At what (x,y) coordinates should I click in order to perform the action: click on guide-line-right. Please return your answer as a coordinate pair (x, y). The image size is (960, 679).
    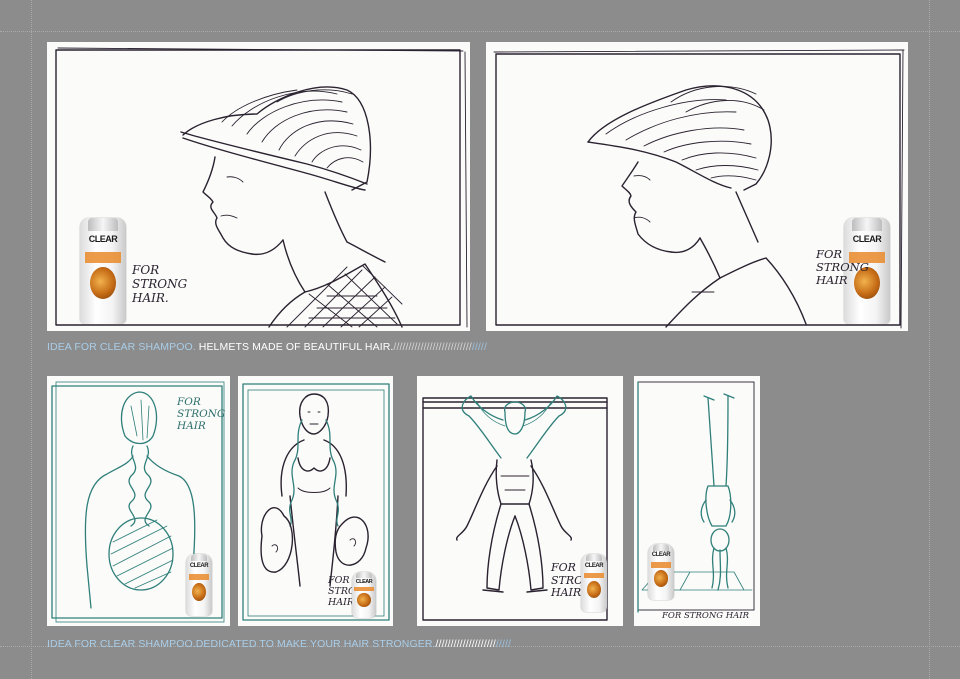
    Looking at the image, I should click on (929, 339).